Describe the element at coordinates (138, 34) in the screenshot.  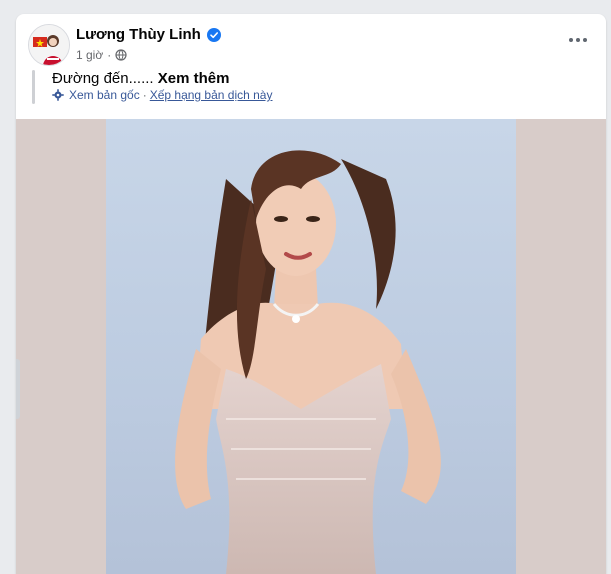
I see `author-name: Lương Thùy Linh` at that location.